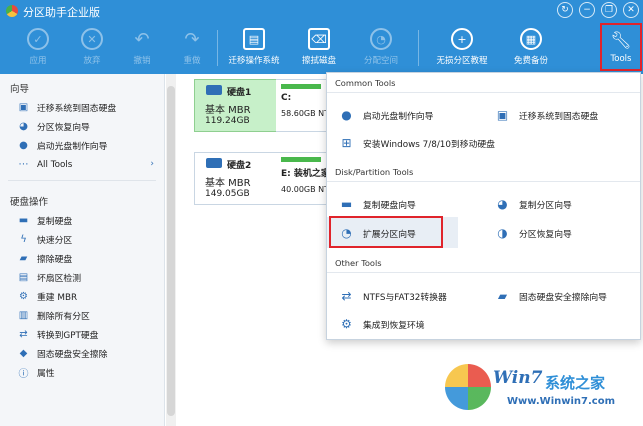 The image size is (643, 426). Describe the element at coordinates (82, 180) in the screenshot. I see `sidebar-divider` at that location.